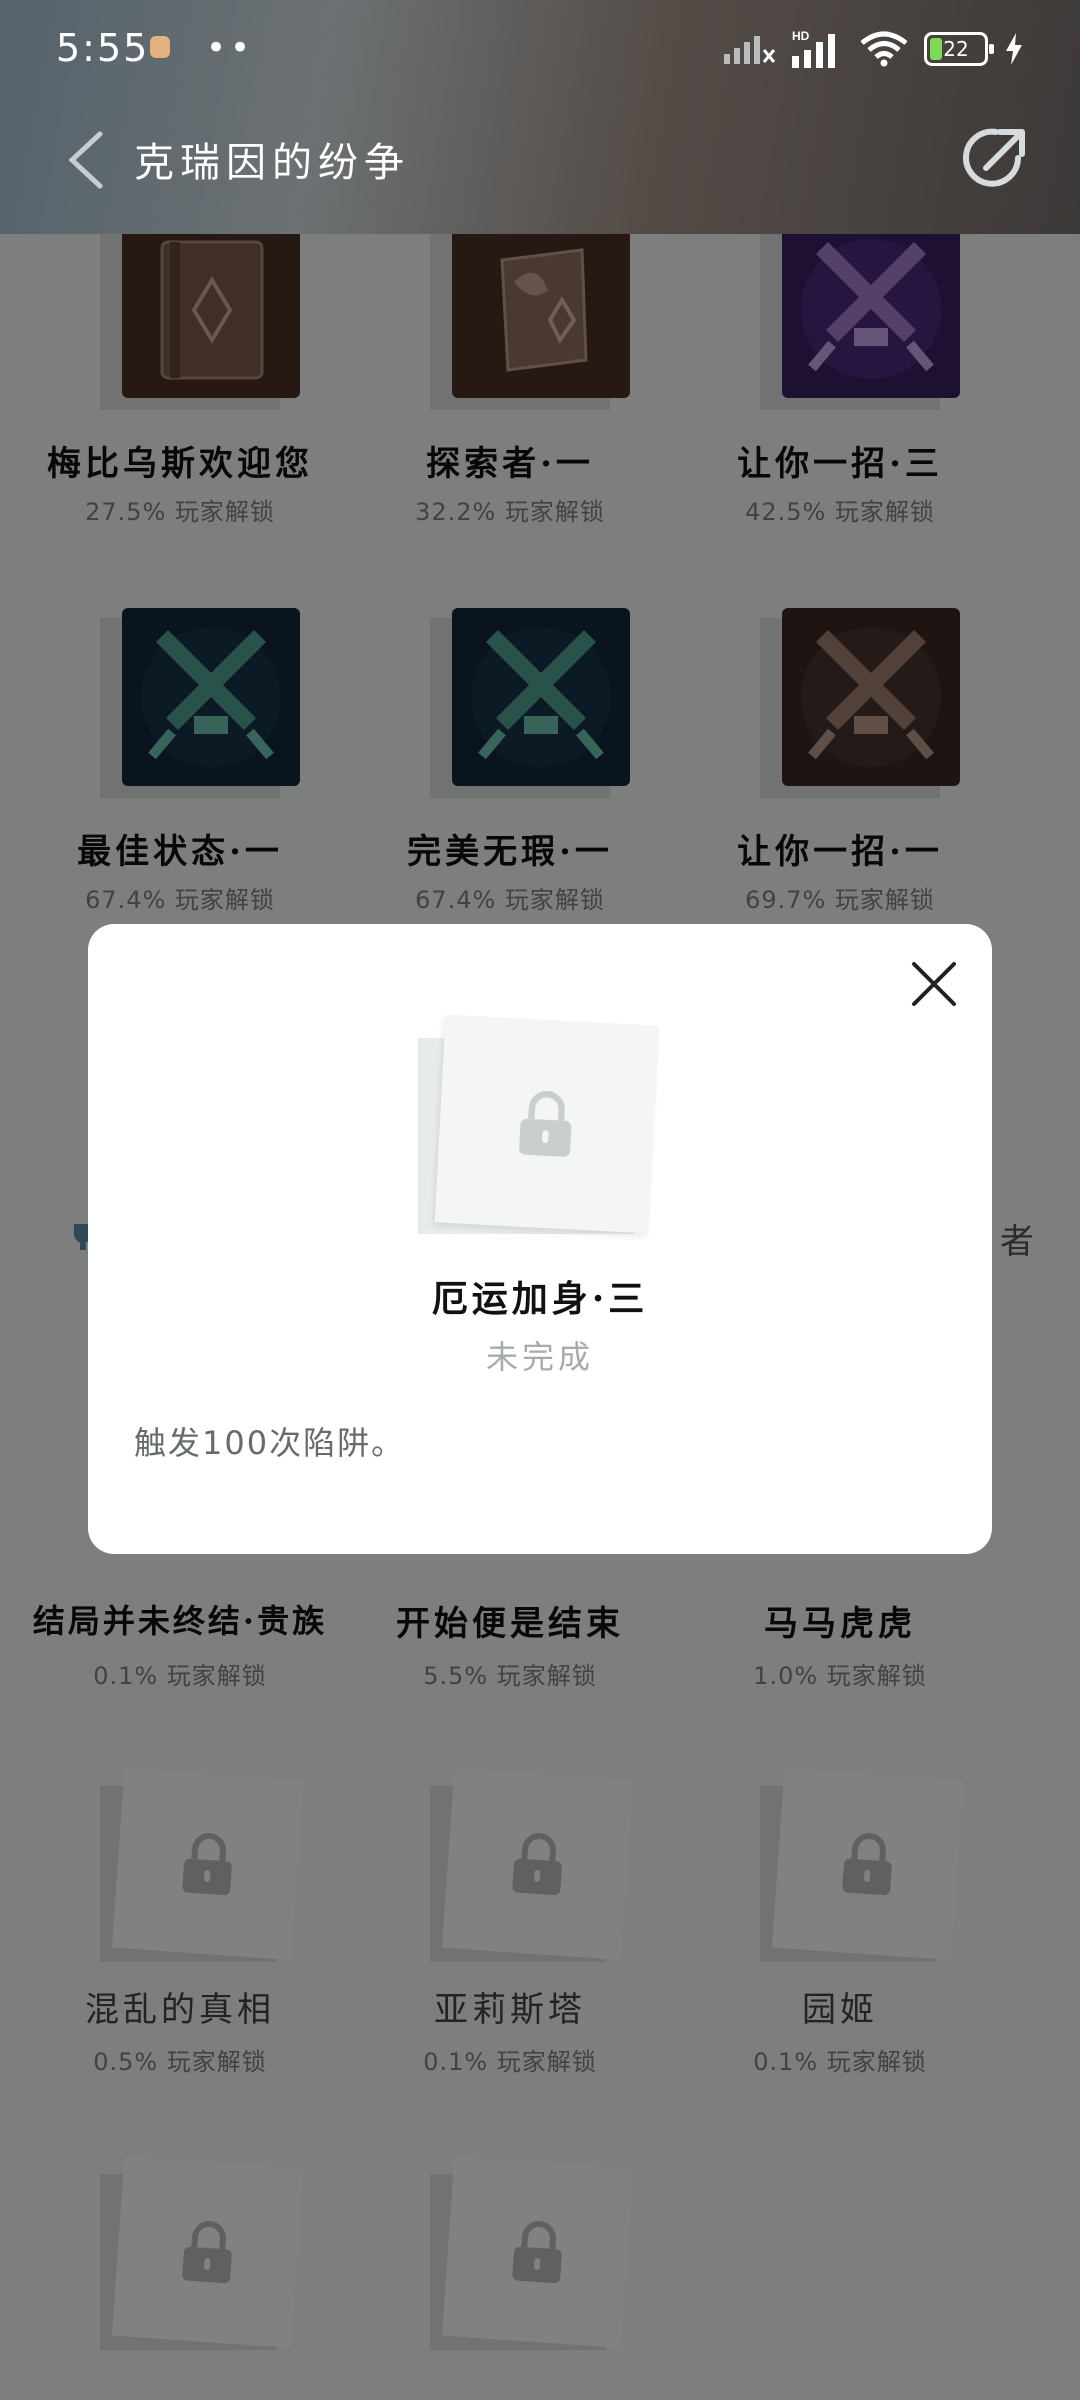 This screenshot has height=2400, width=1080. Describe the element at coordinates (956, 49) in the screenshot. I see `battery-level: 22` at that location.